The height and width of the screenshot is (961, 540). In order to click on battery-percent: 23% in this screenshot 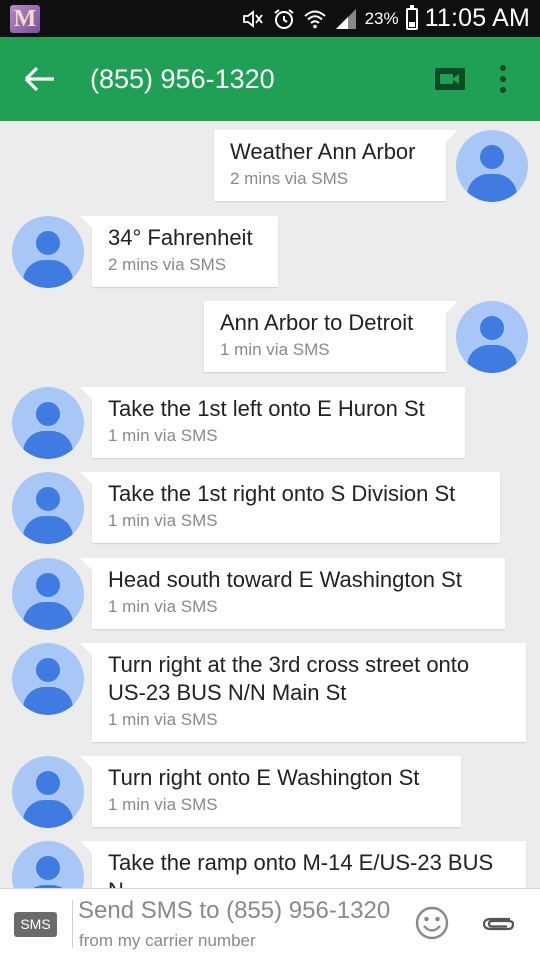, I will do `click(381, 18)`.